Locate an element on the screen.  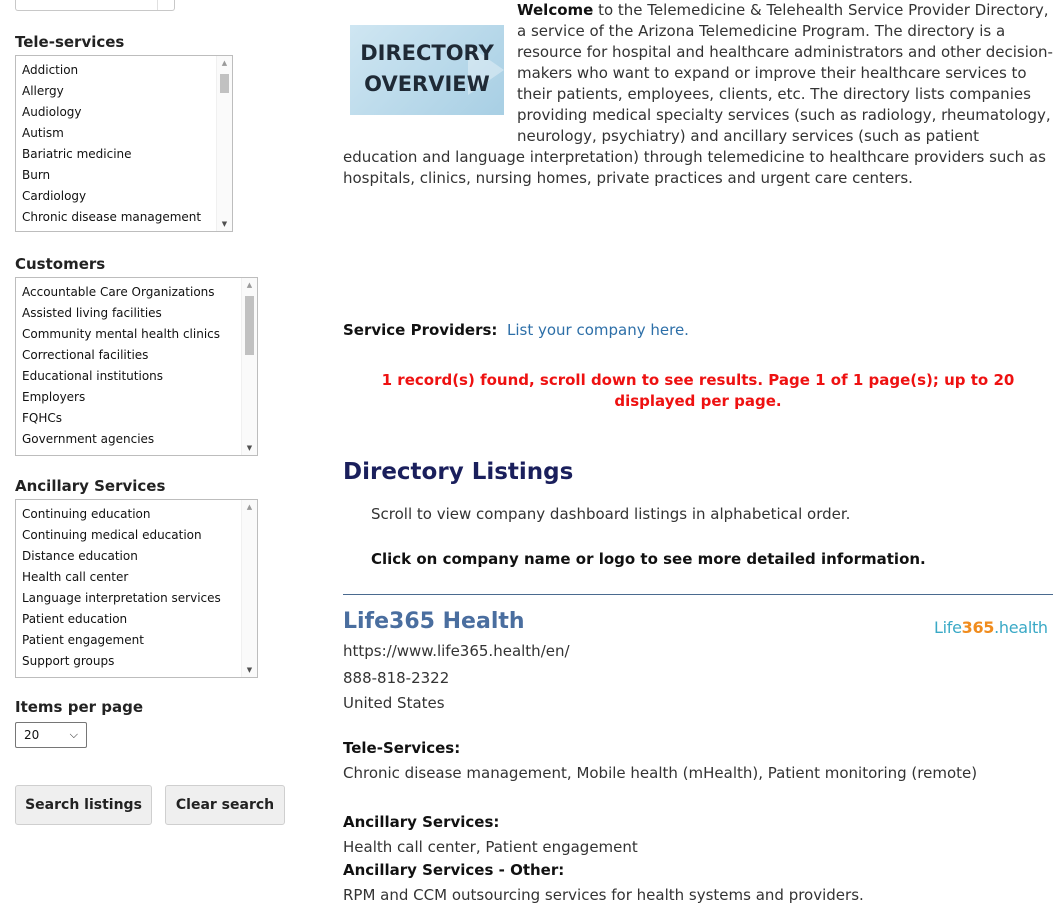
company-url: https://www.life365.health/en/ is located at coordinates (456, 651).